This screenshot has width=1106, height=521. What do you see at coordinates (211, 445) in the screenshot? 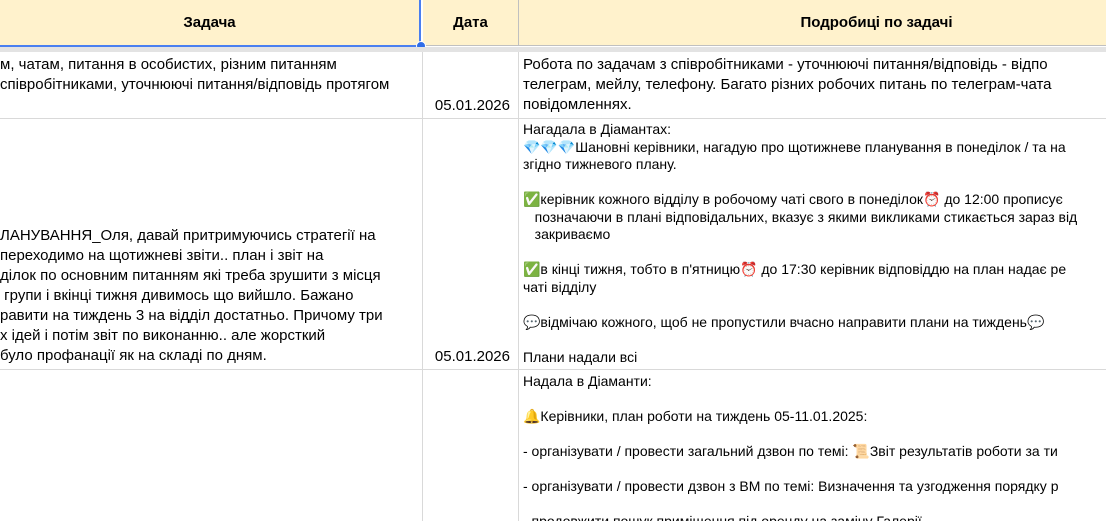
I see `task-cell` at bounding box center [211, 445].